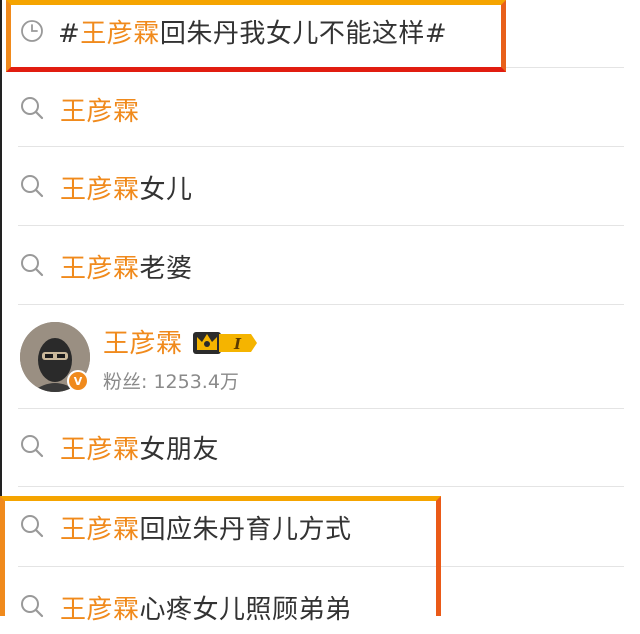 This screenshot has width=640, height=634. What do you see at coordinates (179, 450) in the screenshot?
I see `suggestion-rest: 女朋友` at bounding box center [179, 450].